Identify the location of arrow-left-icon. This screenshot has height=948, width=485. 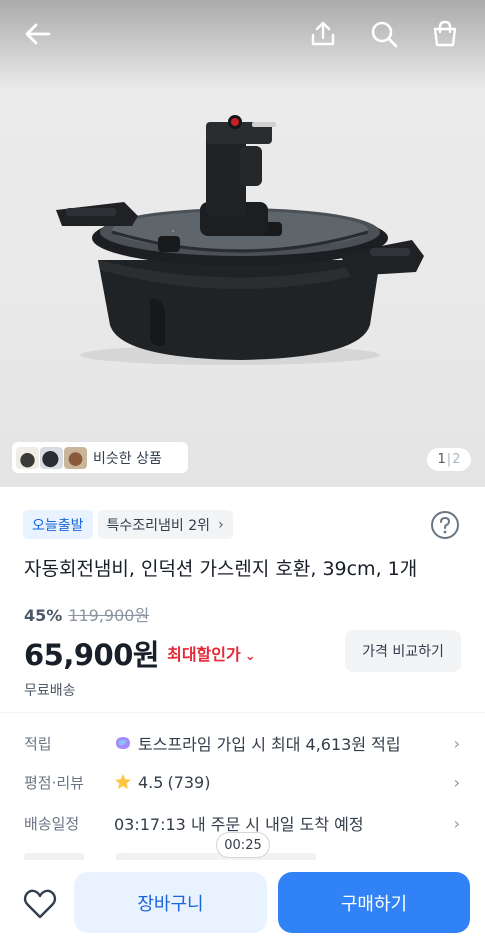
(38, 34).